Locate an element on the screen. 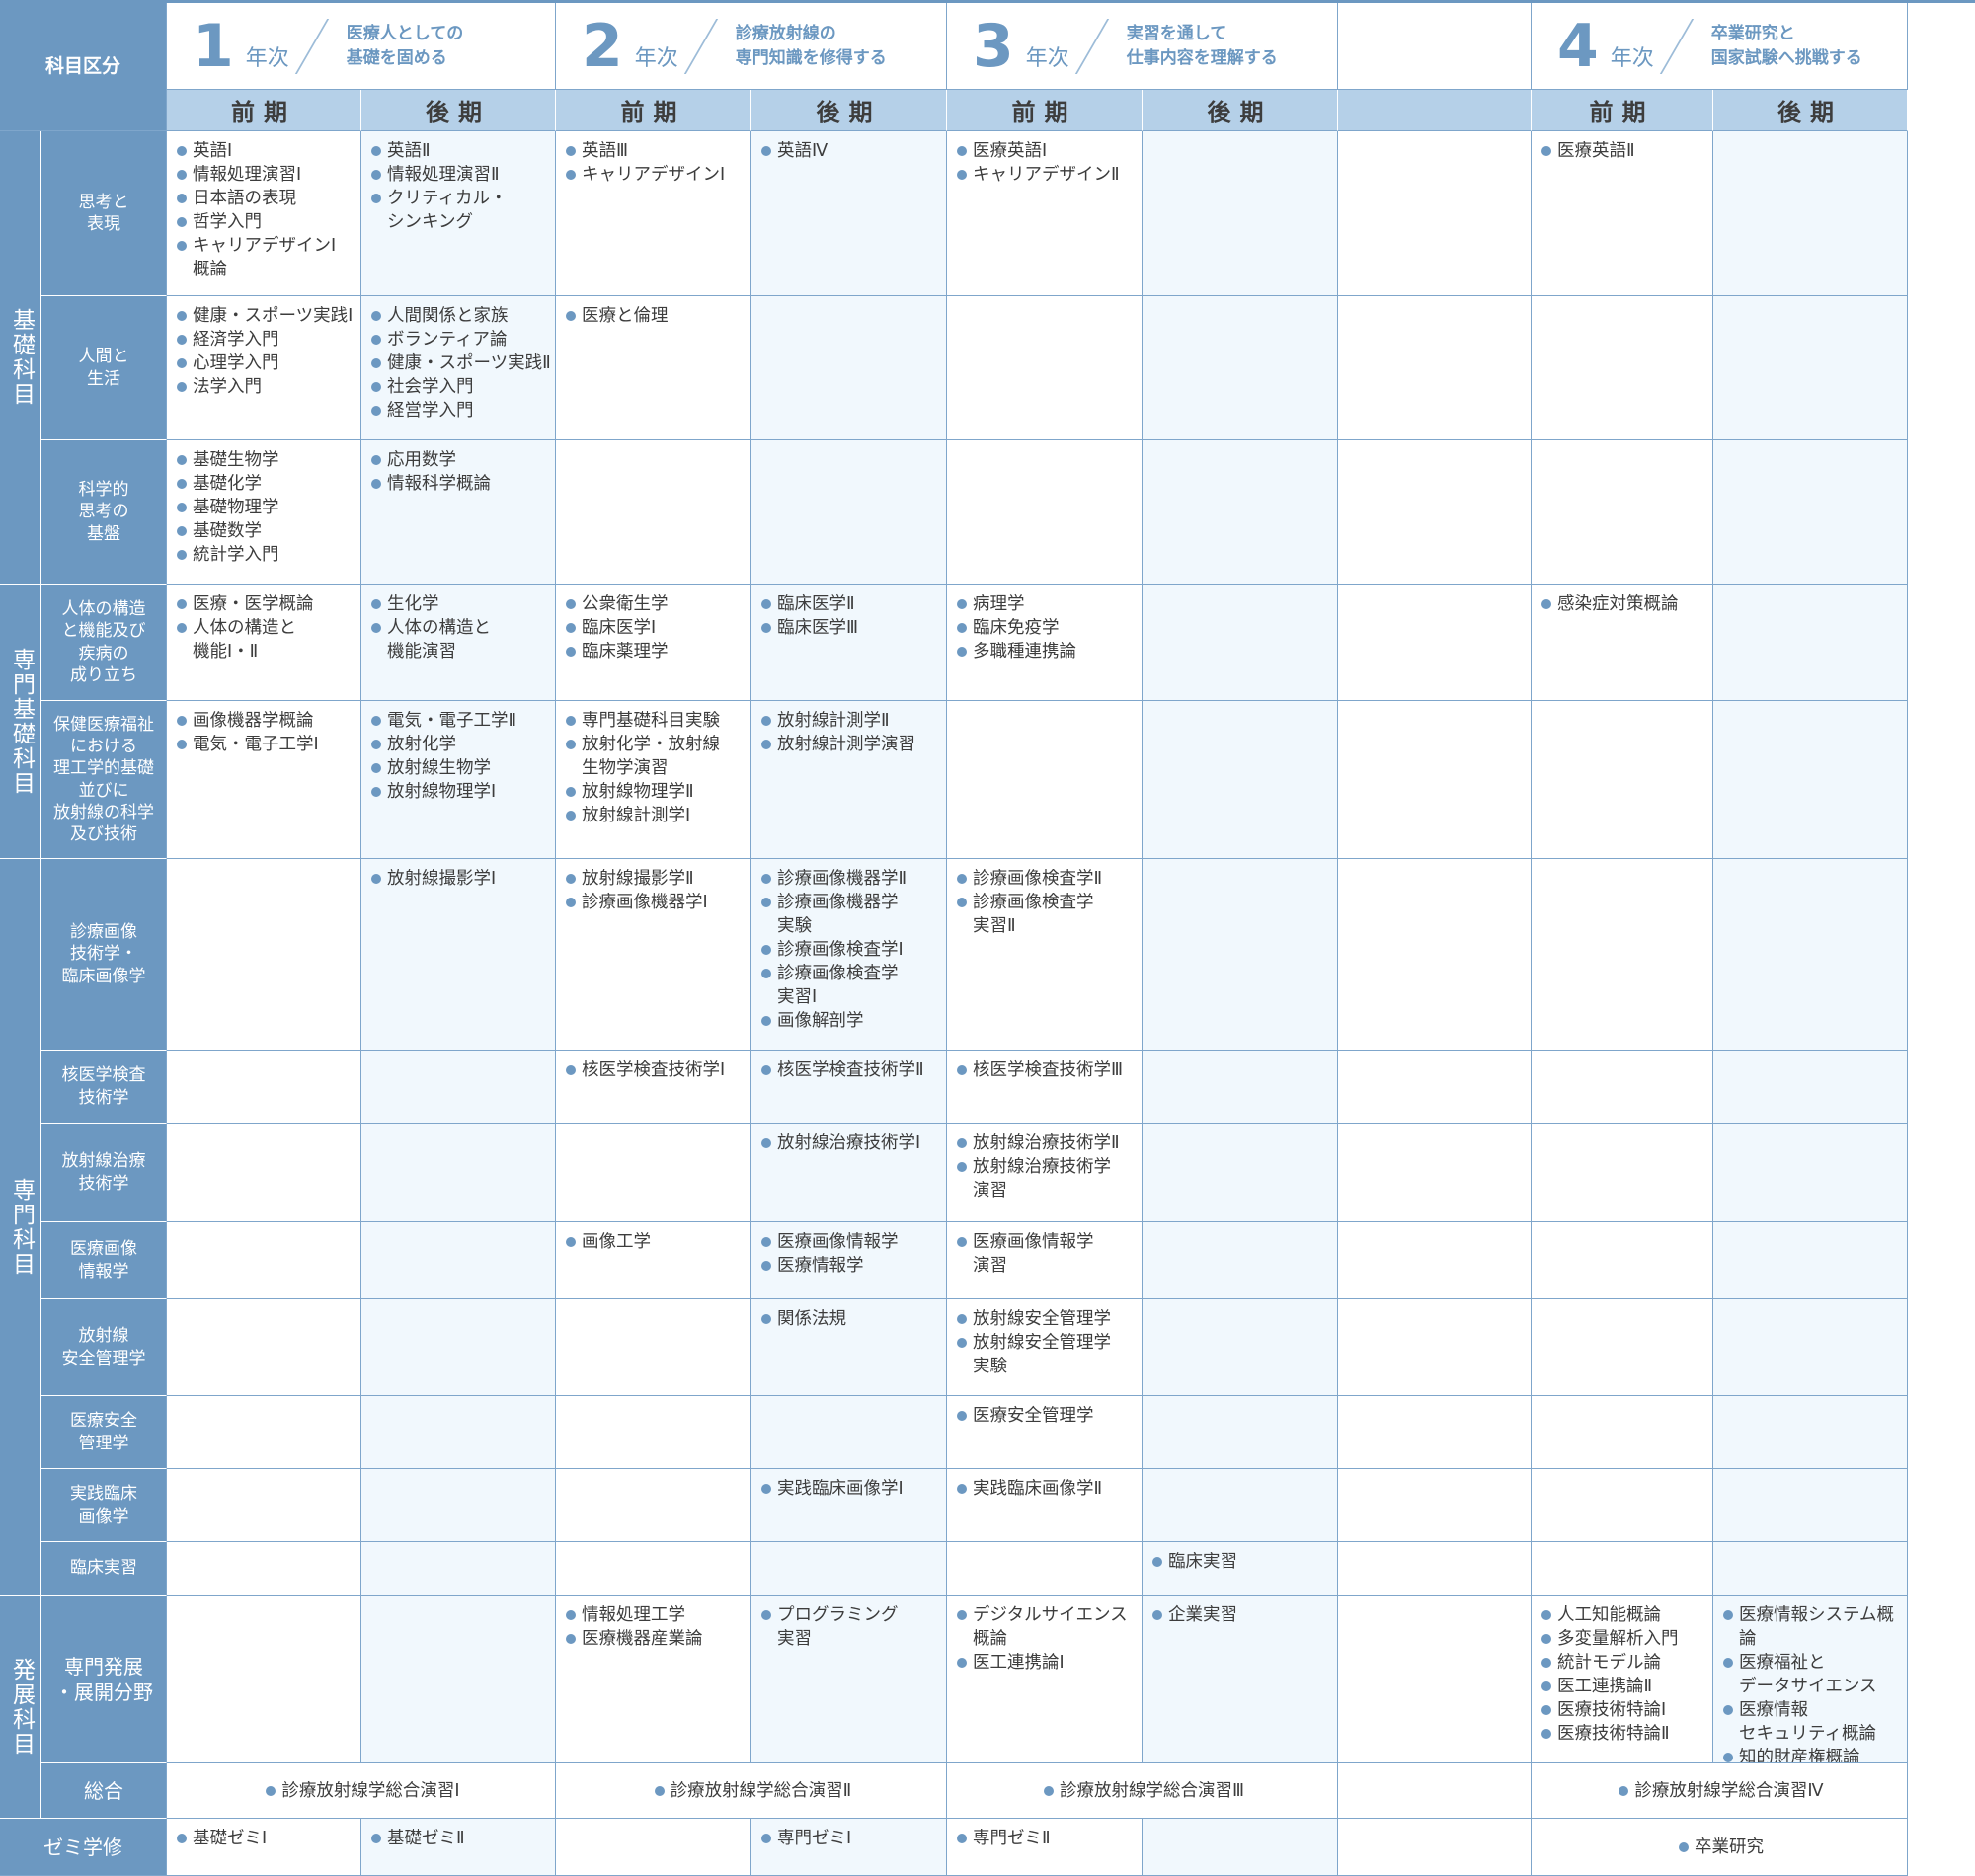  course-list: 放射線撮影学Ⅰ is located at coordinates (459, 879).